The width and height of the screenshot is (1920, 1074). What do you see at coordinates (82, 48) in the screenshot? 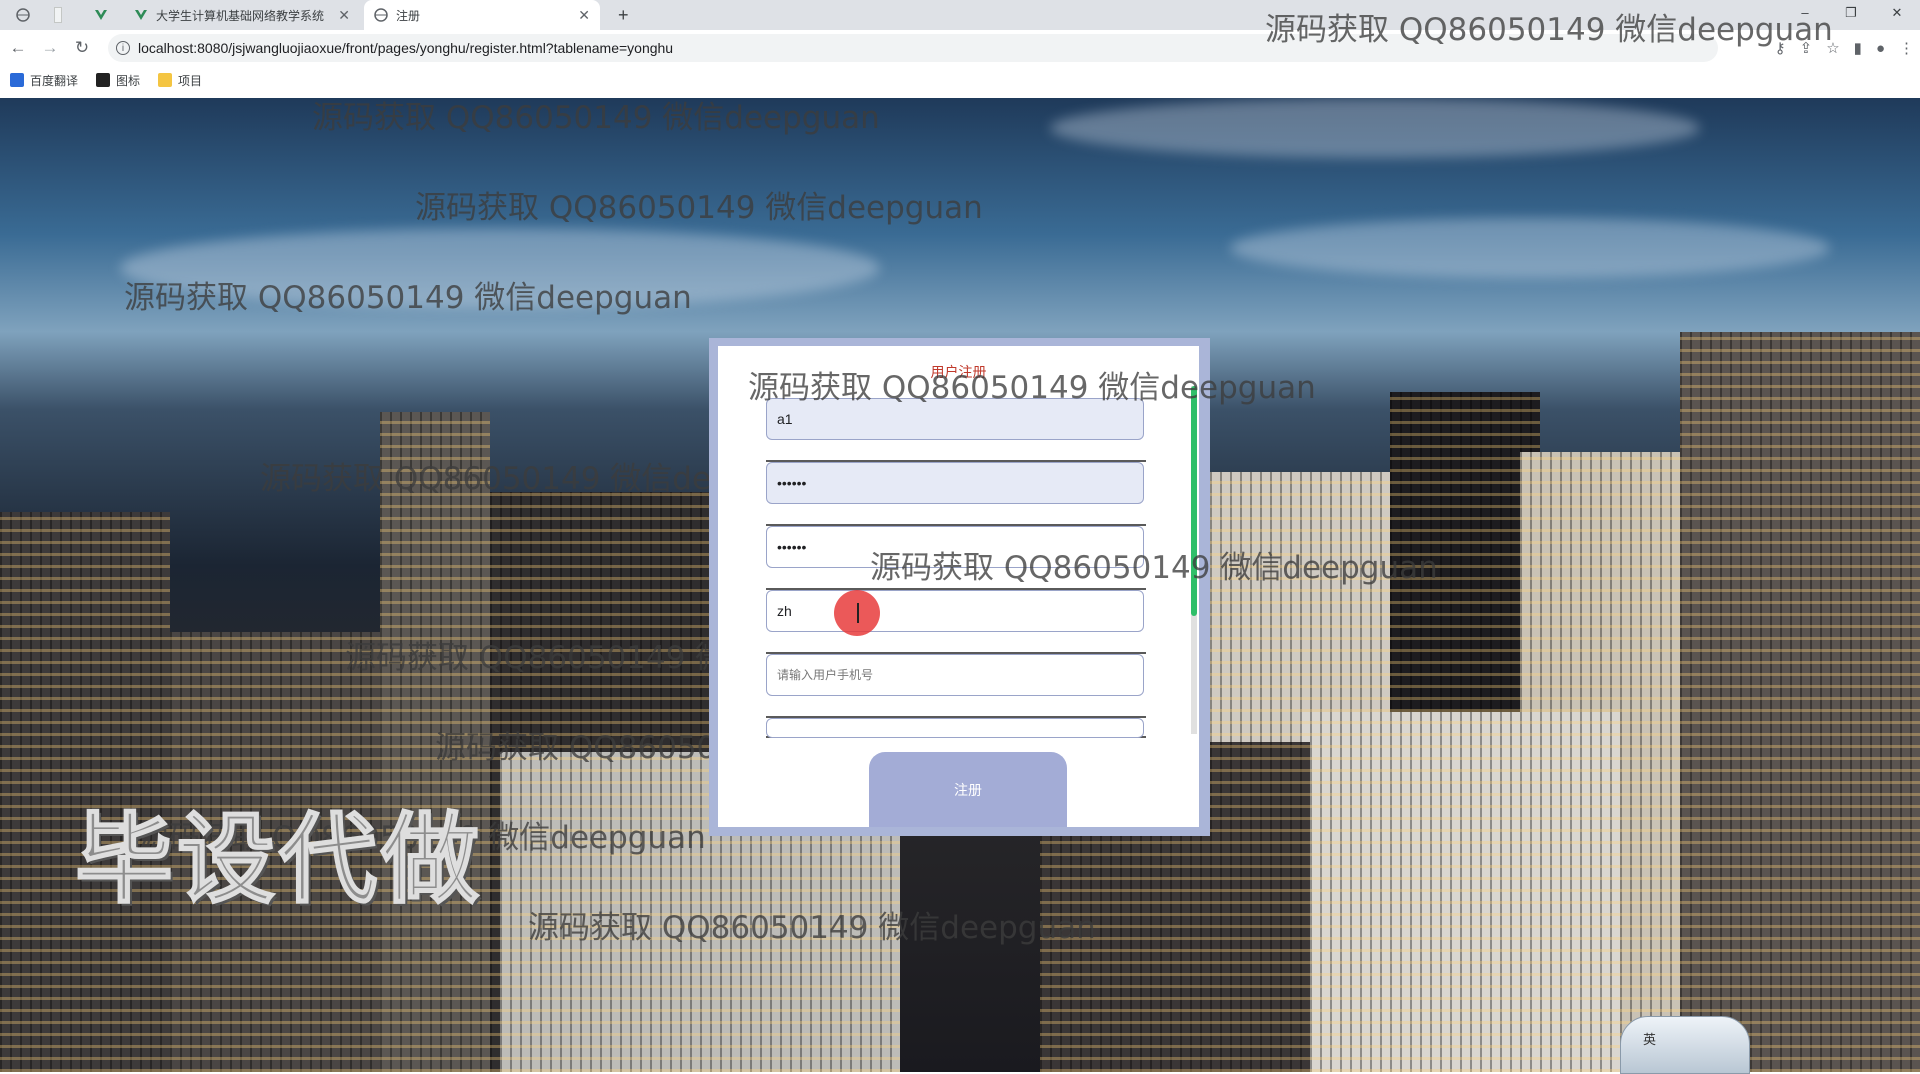
I see `reload-icon: ↻` at bounding box center [82, 48].